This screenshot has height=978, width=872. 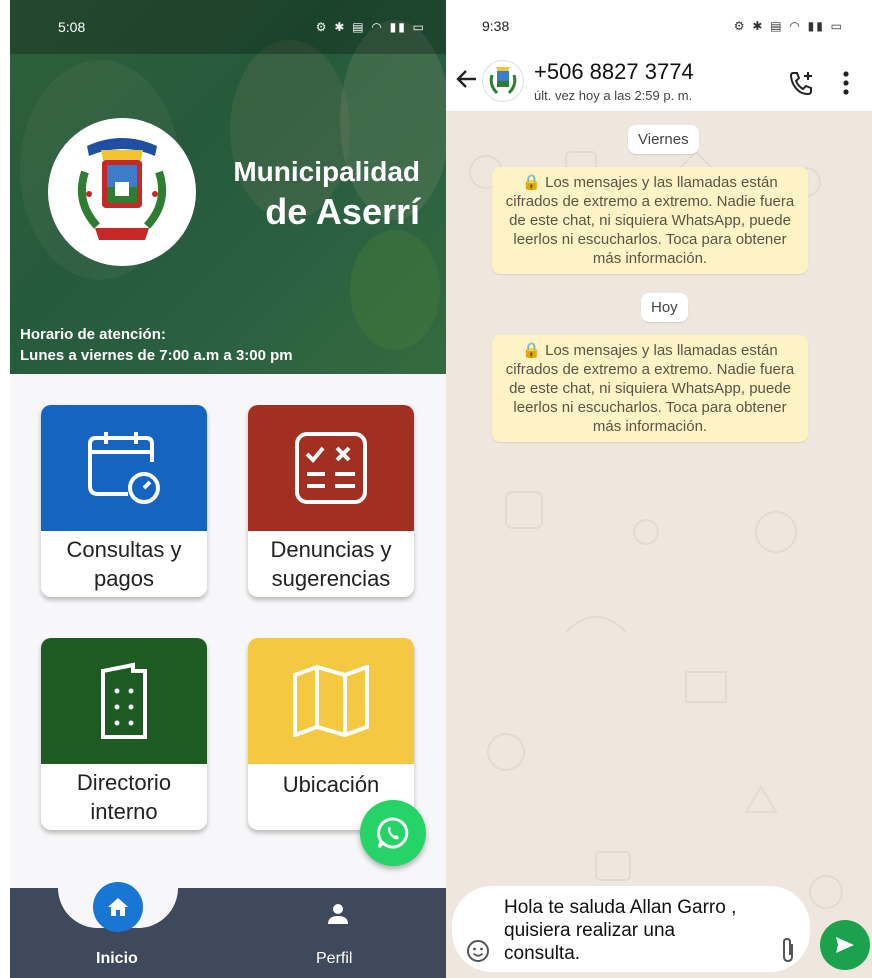 I want to click on status-time: 9:38, so click(x=496, y=26).